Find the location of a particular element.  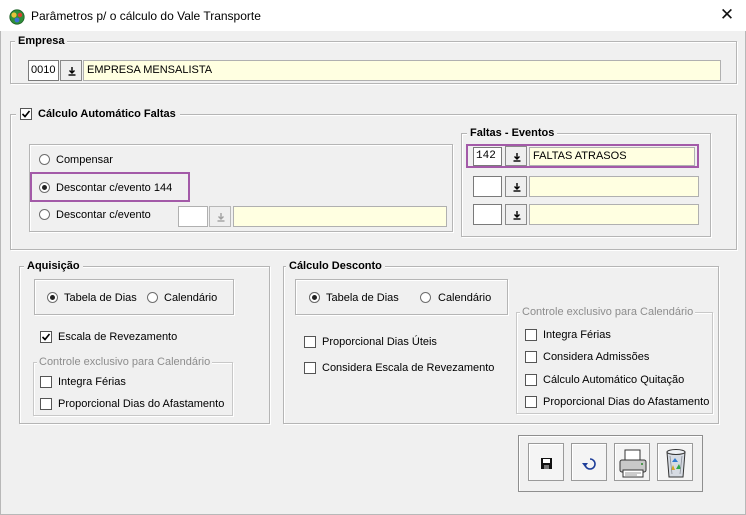

delete-button is located at coordinates (675, 462).